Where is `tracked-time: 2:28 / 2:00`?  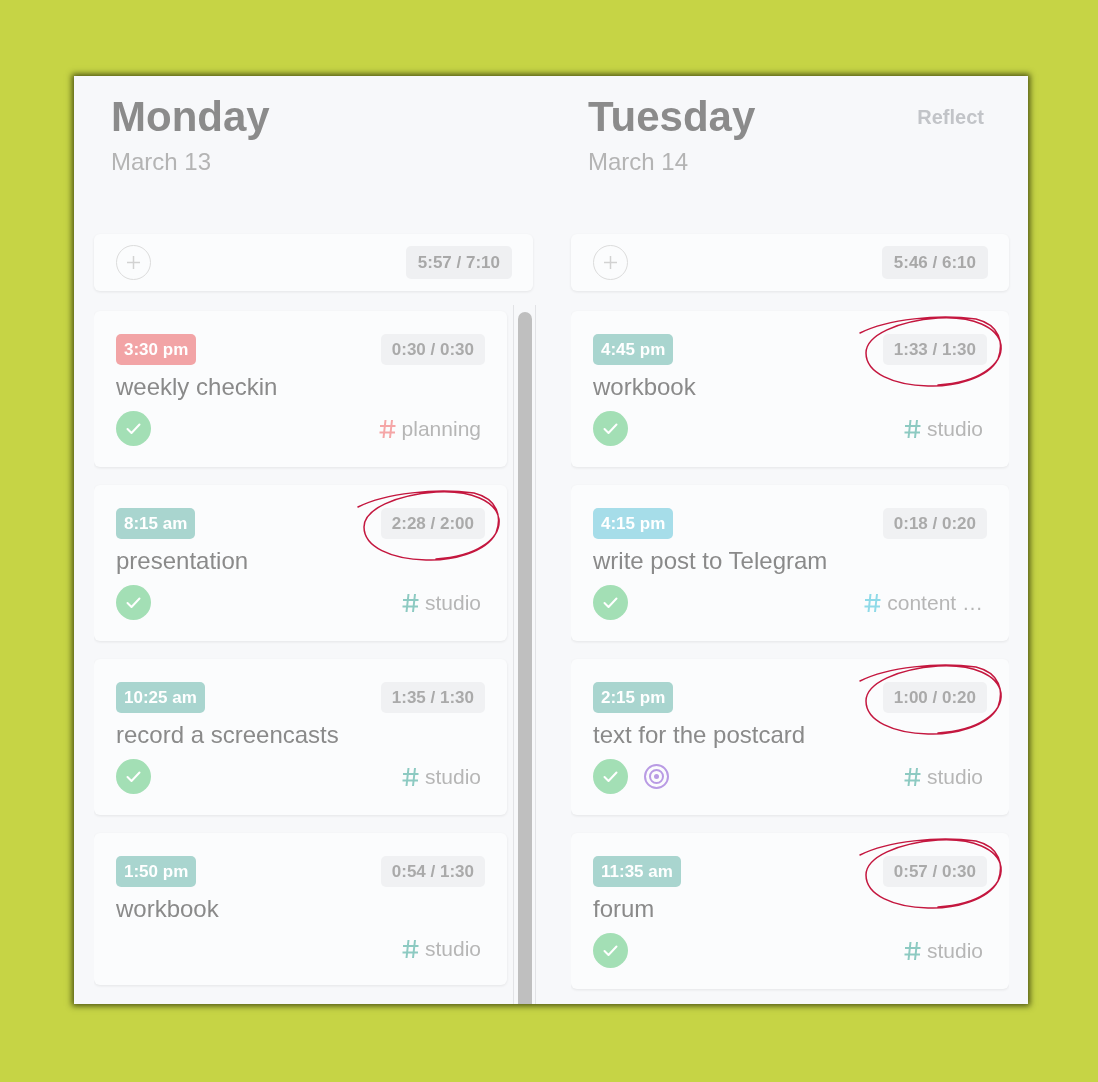 tracked-time: 2:28 / 2:00 is located at coordinates (432, 523).